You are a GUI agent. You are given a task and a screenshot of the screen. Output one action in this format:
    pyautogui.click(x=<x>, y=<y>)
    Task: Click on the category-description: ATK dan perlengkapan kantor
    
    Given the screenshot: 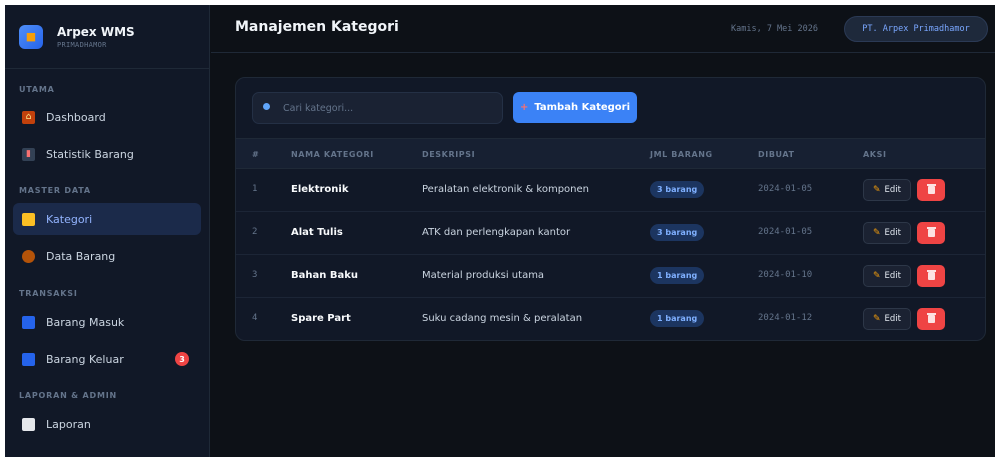 What is the action you would take?
    pyautogui.click(x=496, y=232)
    